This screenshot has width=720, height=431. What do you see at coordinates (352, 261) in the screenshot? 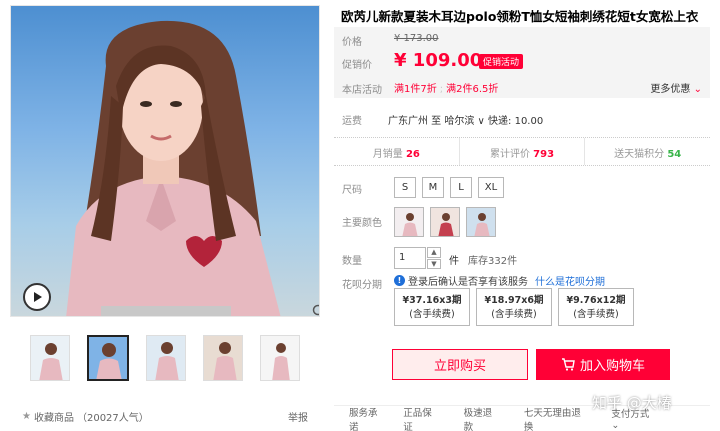
I see `quantity-label: 数量` at bounding box center [352, 261].